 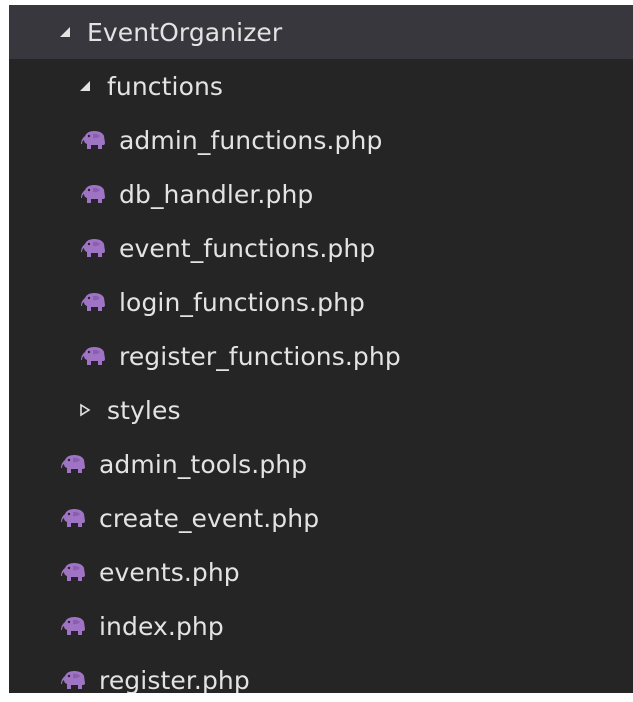 I want to click on tree-file-db-handler: db_handler.php, so click(x=321, y=194).